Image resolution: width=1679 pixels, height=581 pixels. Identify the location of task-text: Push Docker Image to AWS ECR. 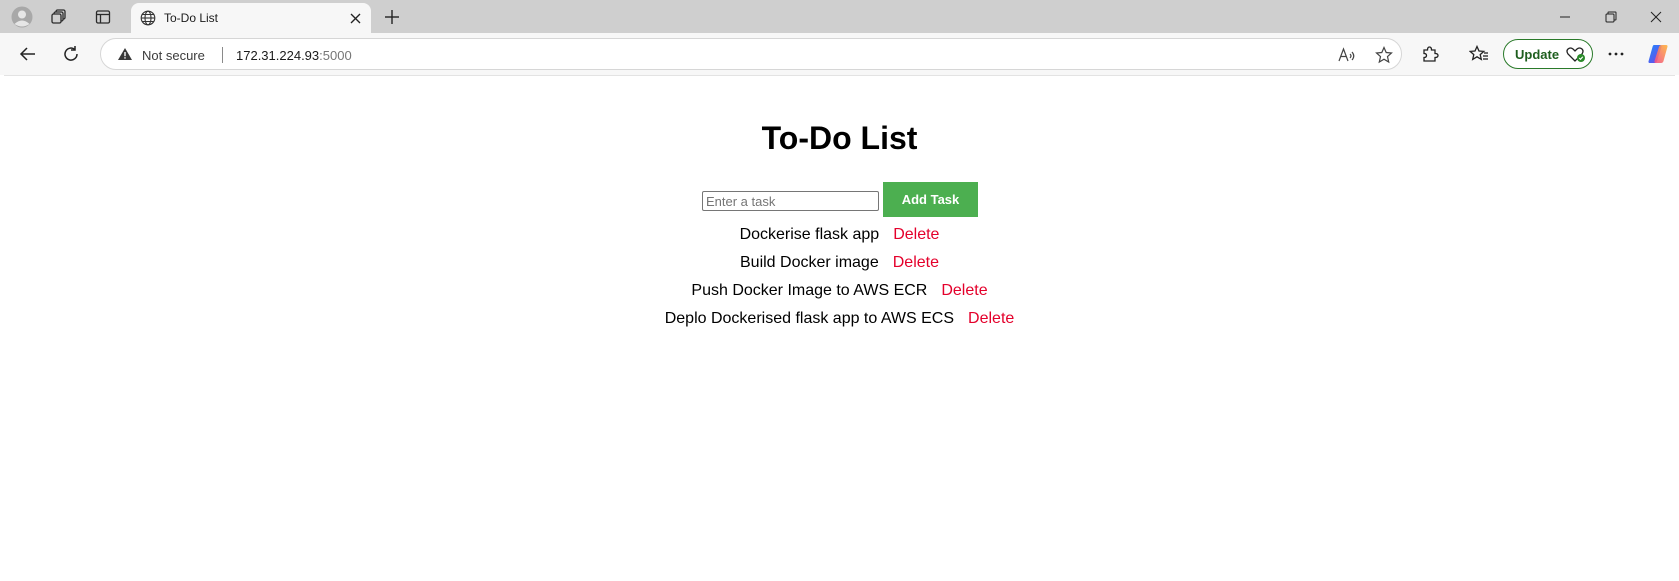
(809, 290).